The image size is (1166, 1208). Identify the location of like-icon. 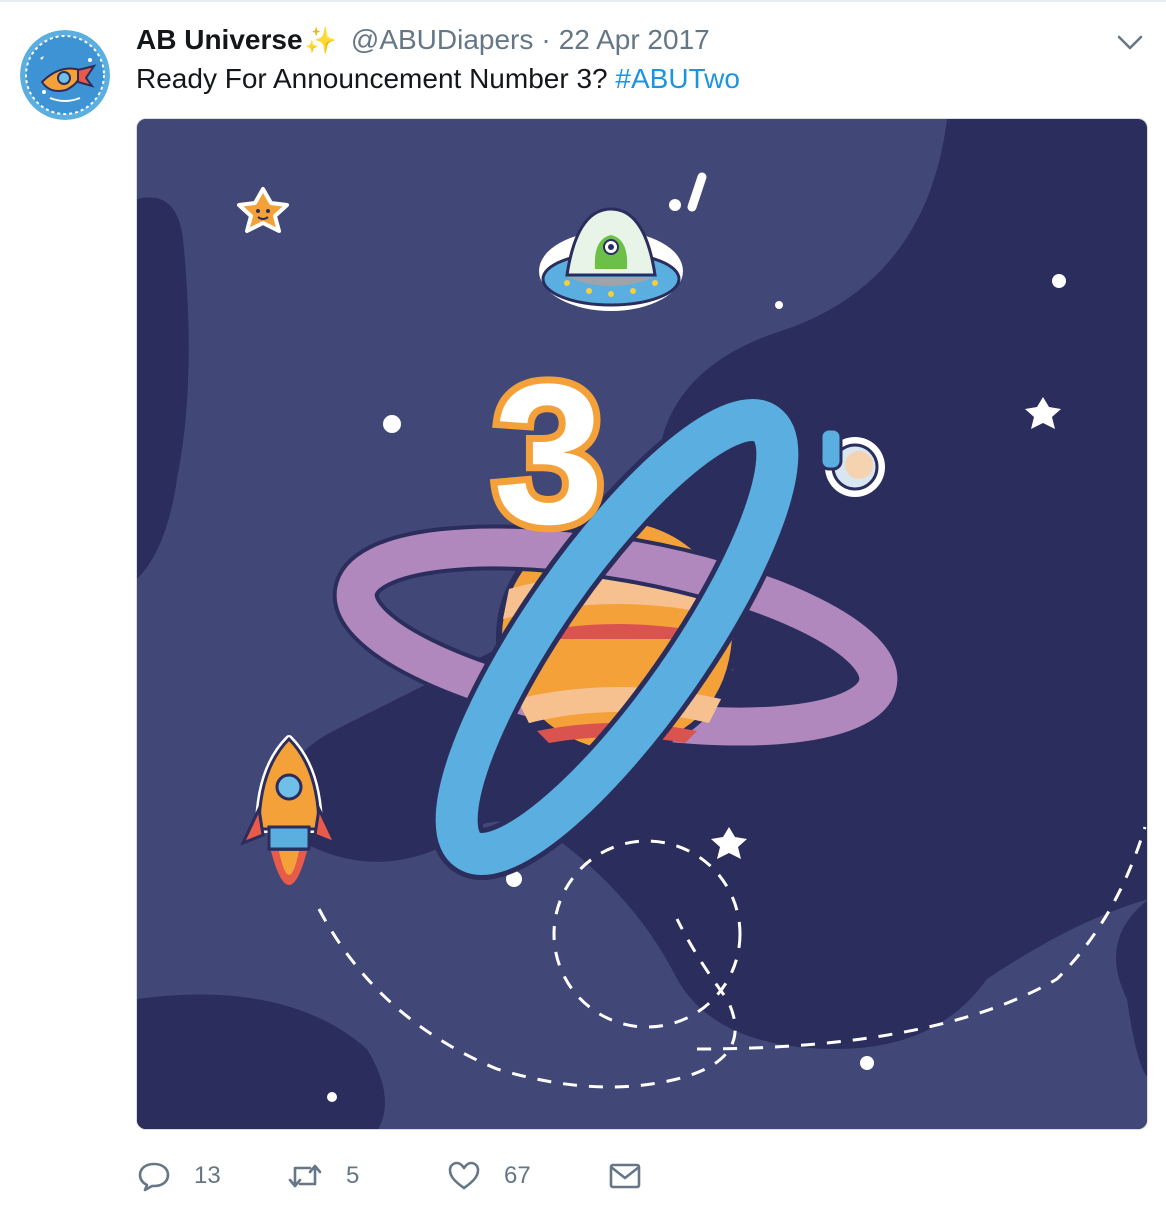
(464, 1176).